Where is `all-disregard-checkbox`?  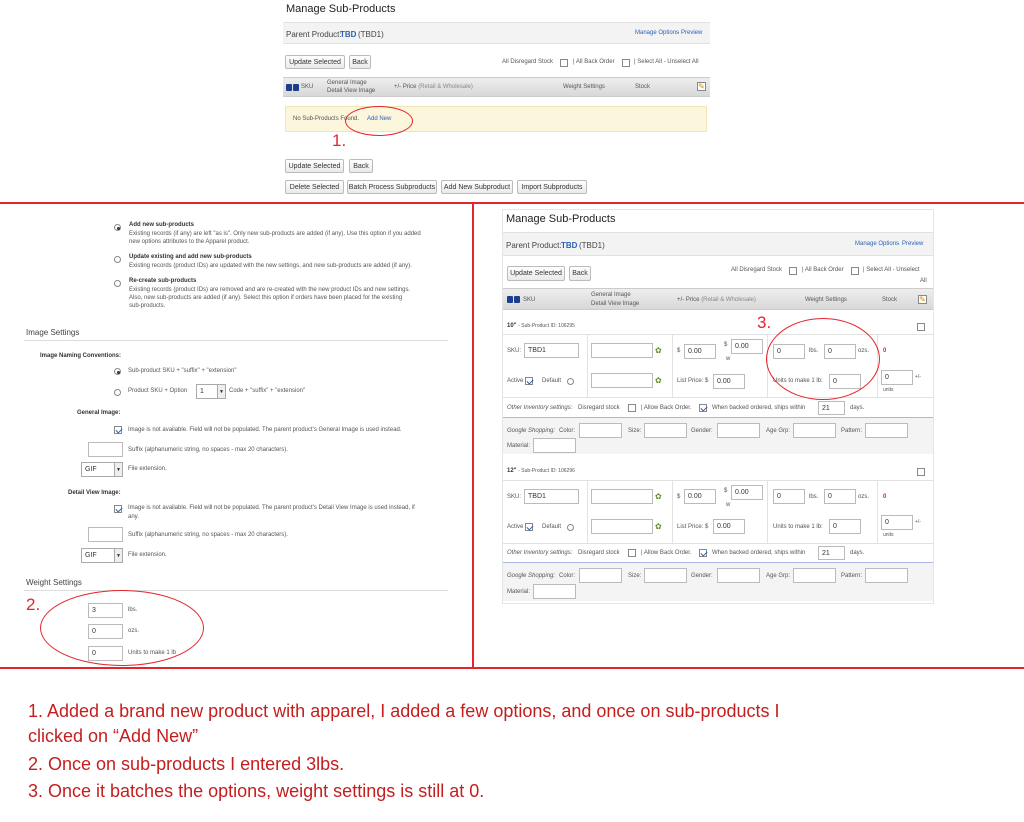
all-disregard-checkbox is located at coordinates (564, 63).